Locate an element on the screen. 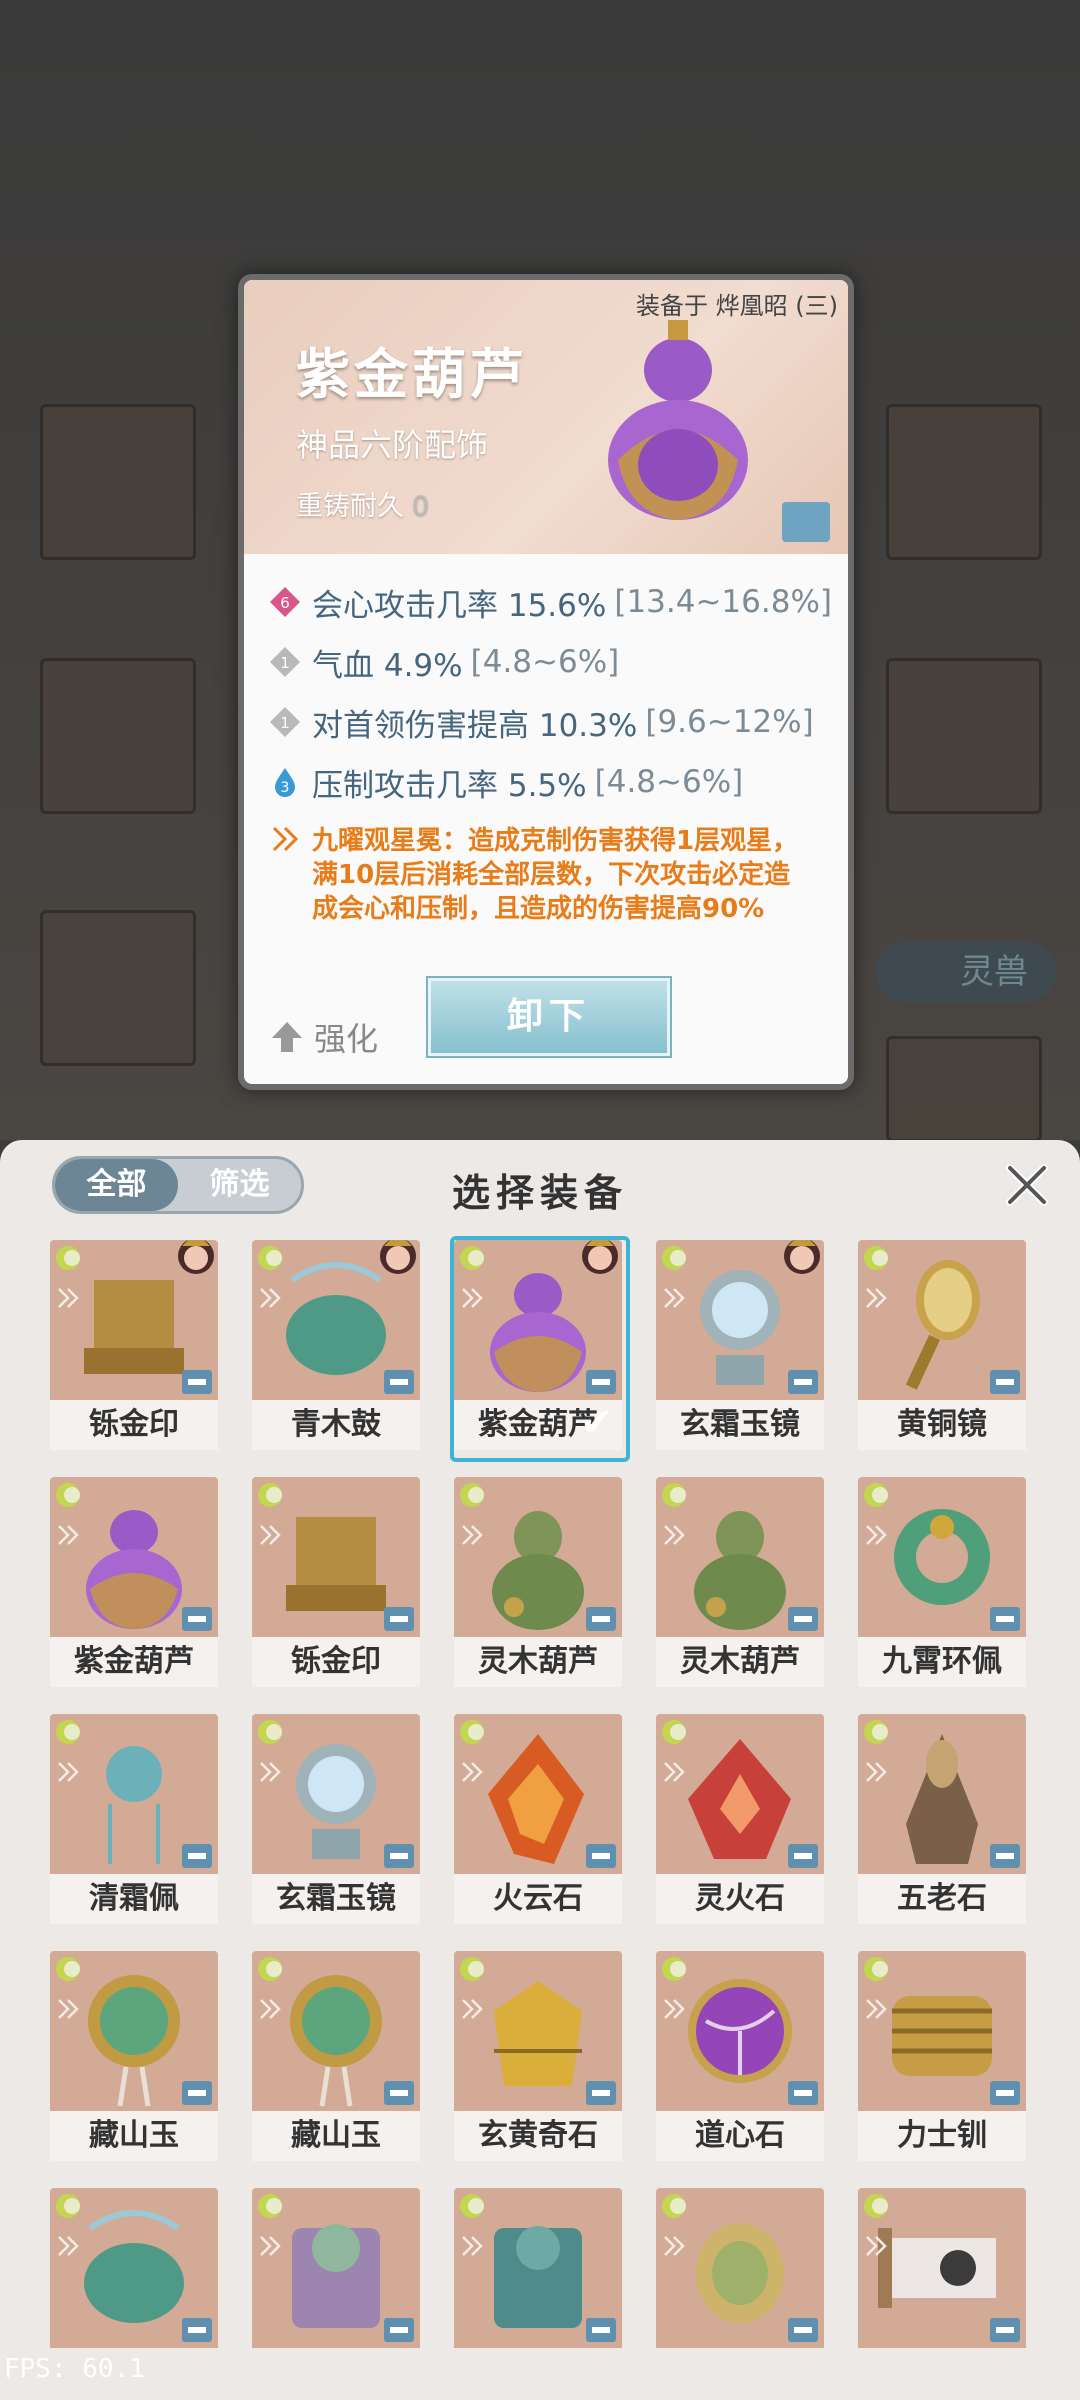  equipment-tile: 黄铜镜 is located at coordinates (942, 1347).